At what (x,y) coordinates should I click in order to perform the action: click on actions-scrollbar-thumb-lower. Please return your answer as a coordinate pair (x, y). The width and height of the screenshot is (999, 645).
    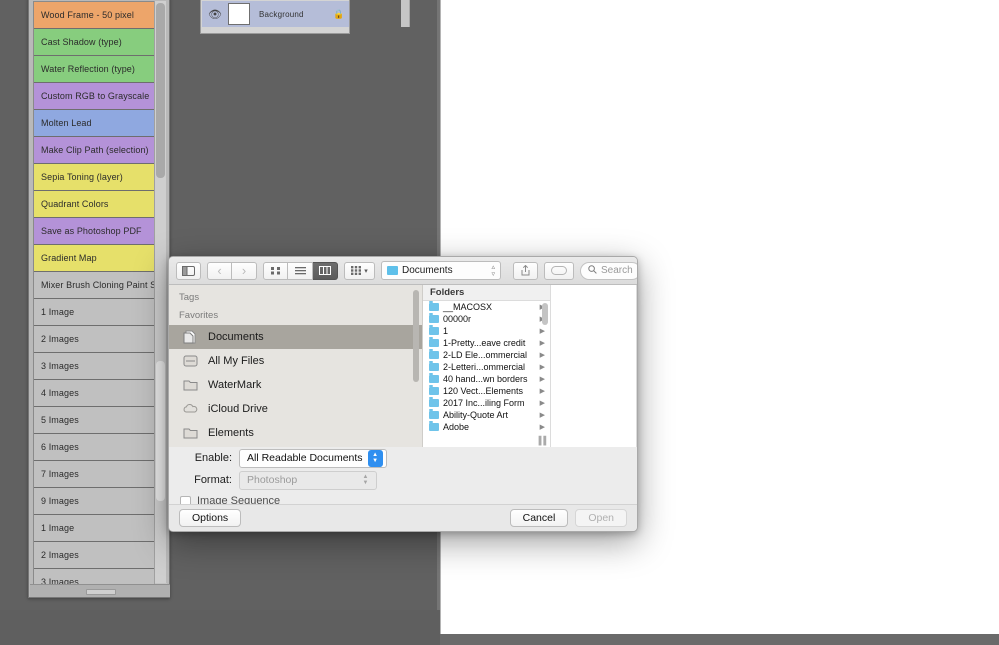
    Looking at the image, I should click on (160, 431).